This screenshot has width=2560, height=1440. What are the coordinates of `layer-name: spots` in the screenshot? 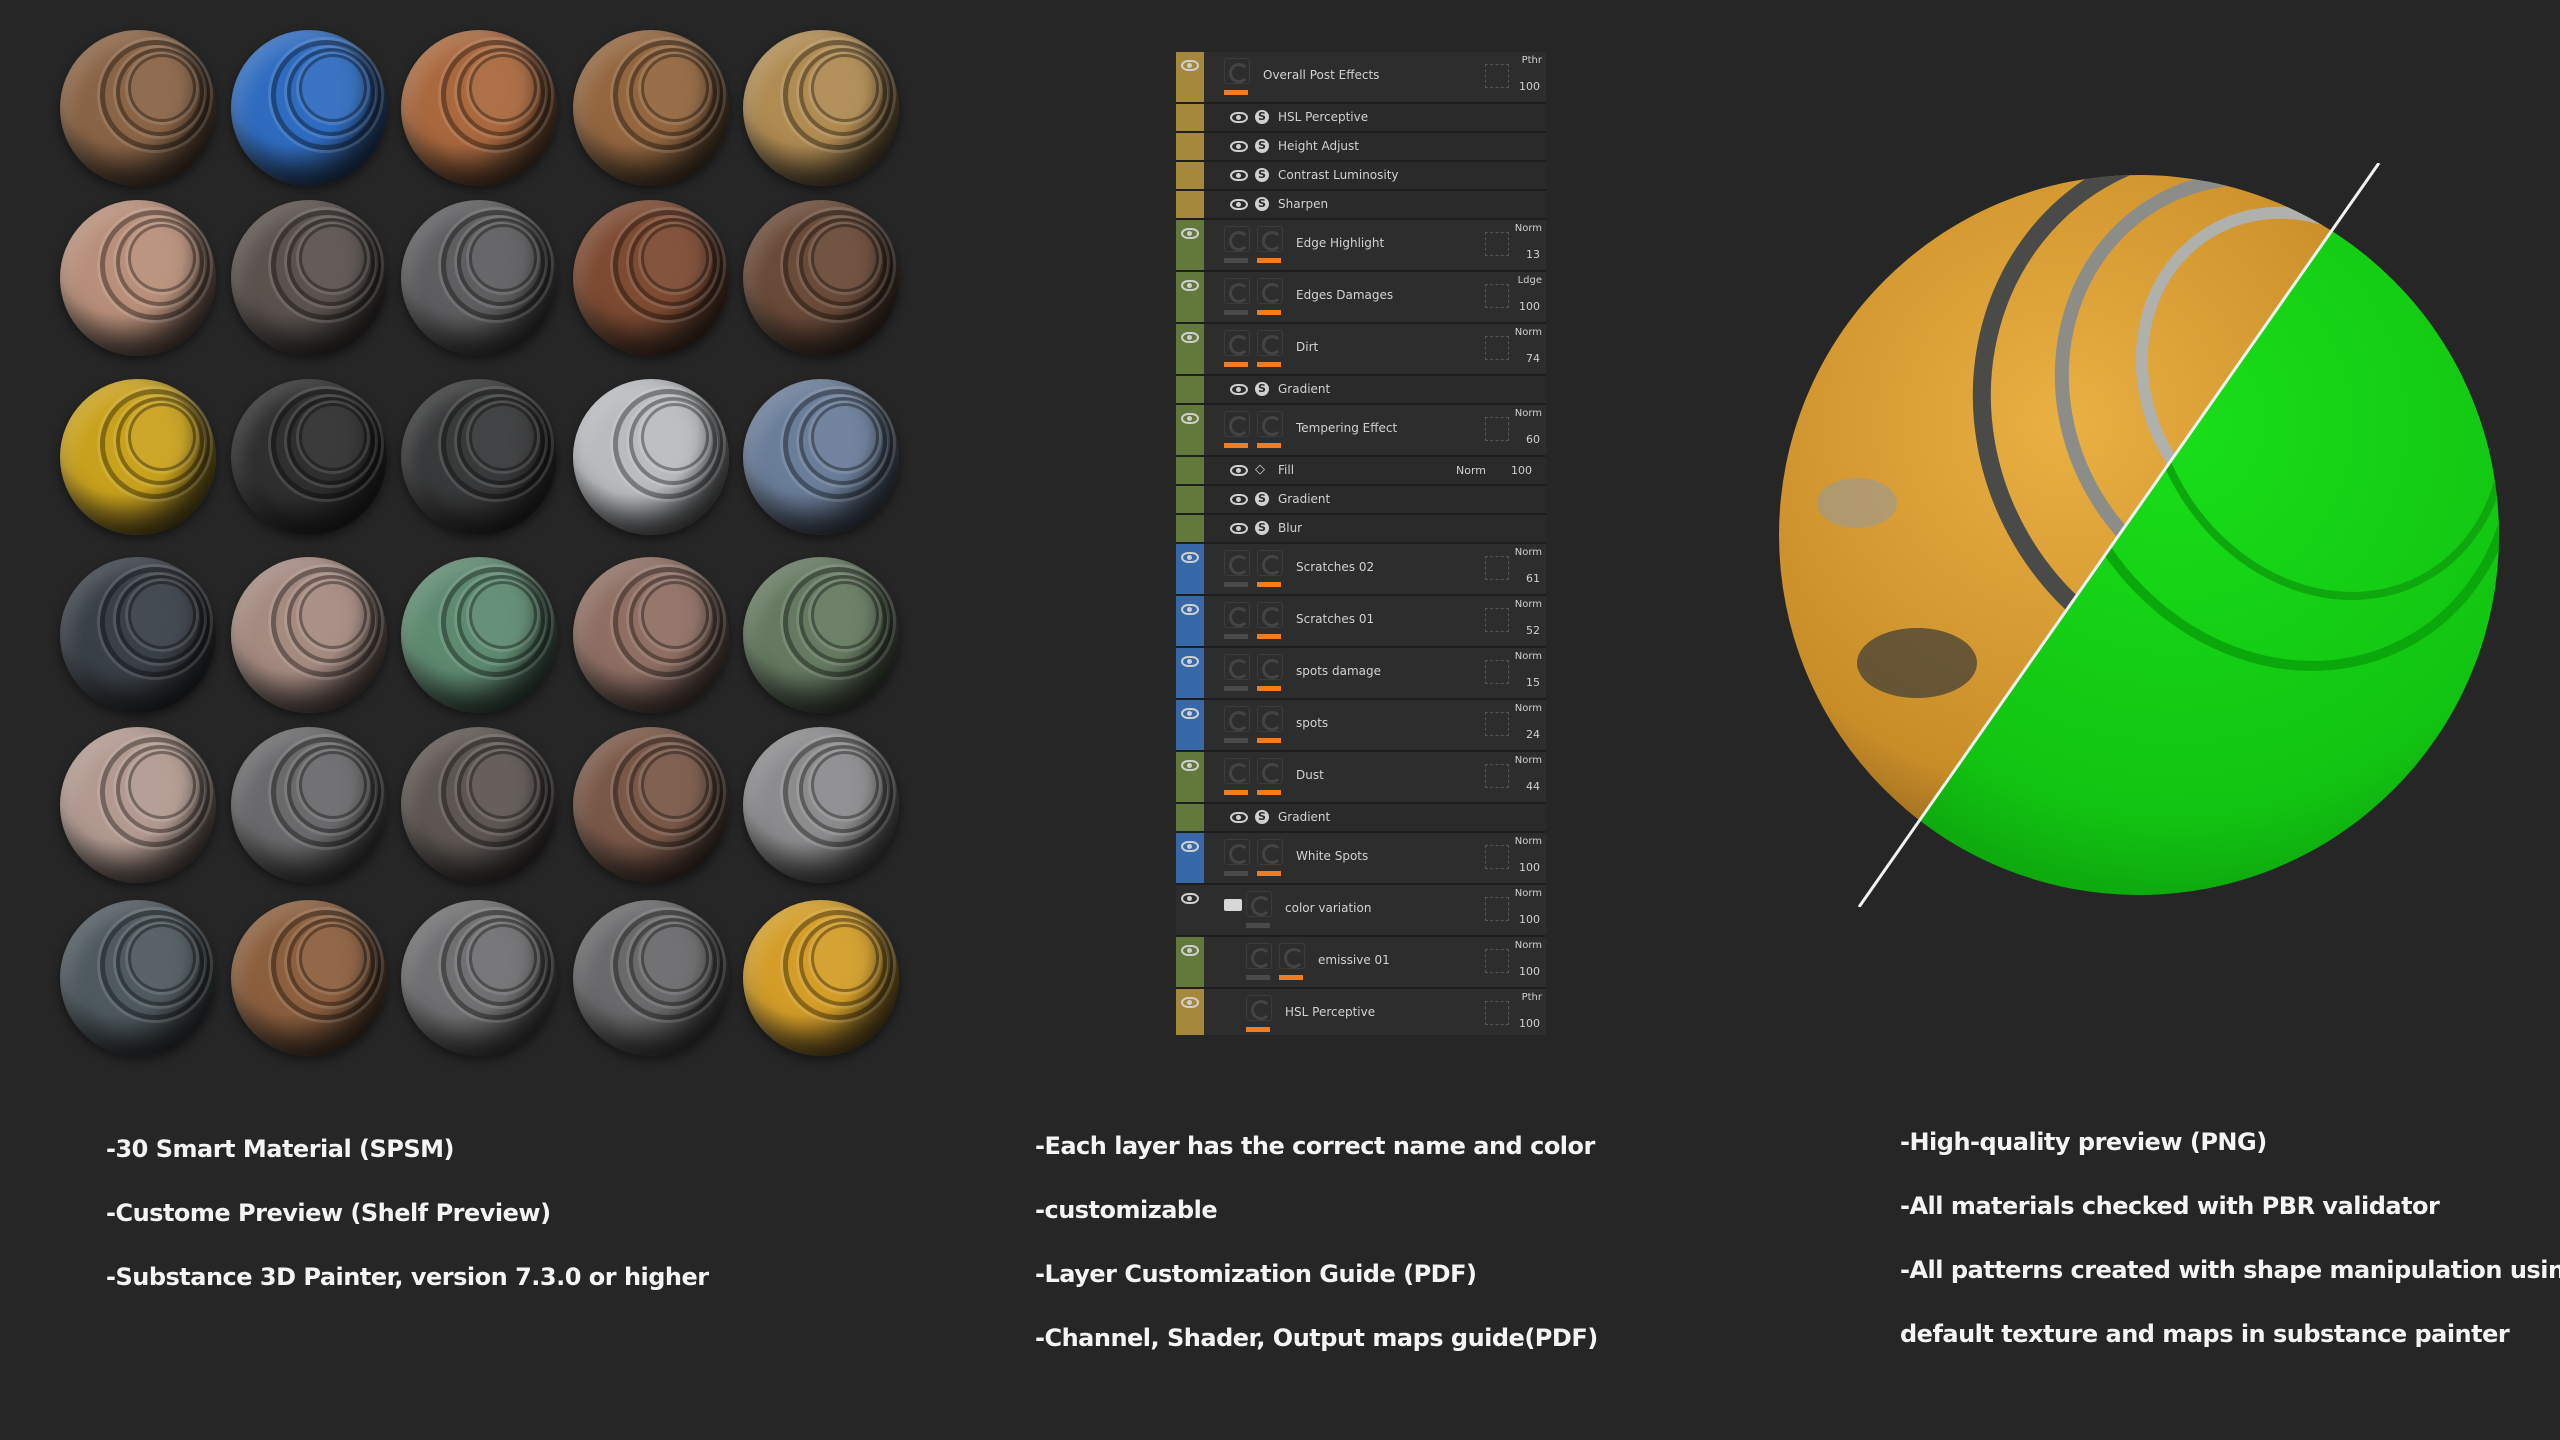 It's located at (1312, 723).